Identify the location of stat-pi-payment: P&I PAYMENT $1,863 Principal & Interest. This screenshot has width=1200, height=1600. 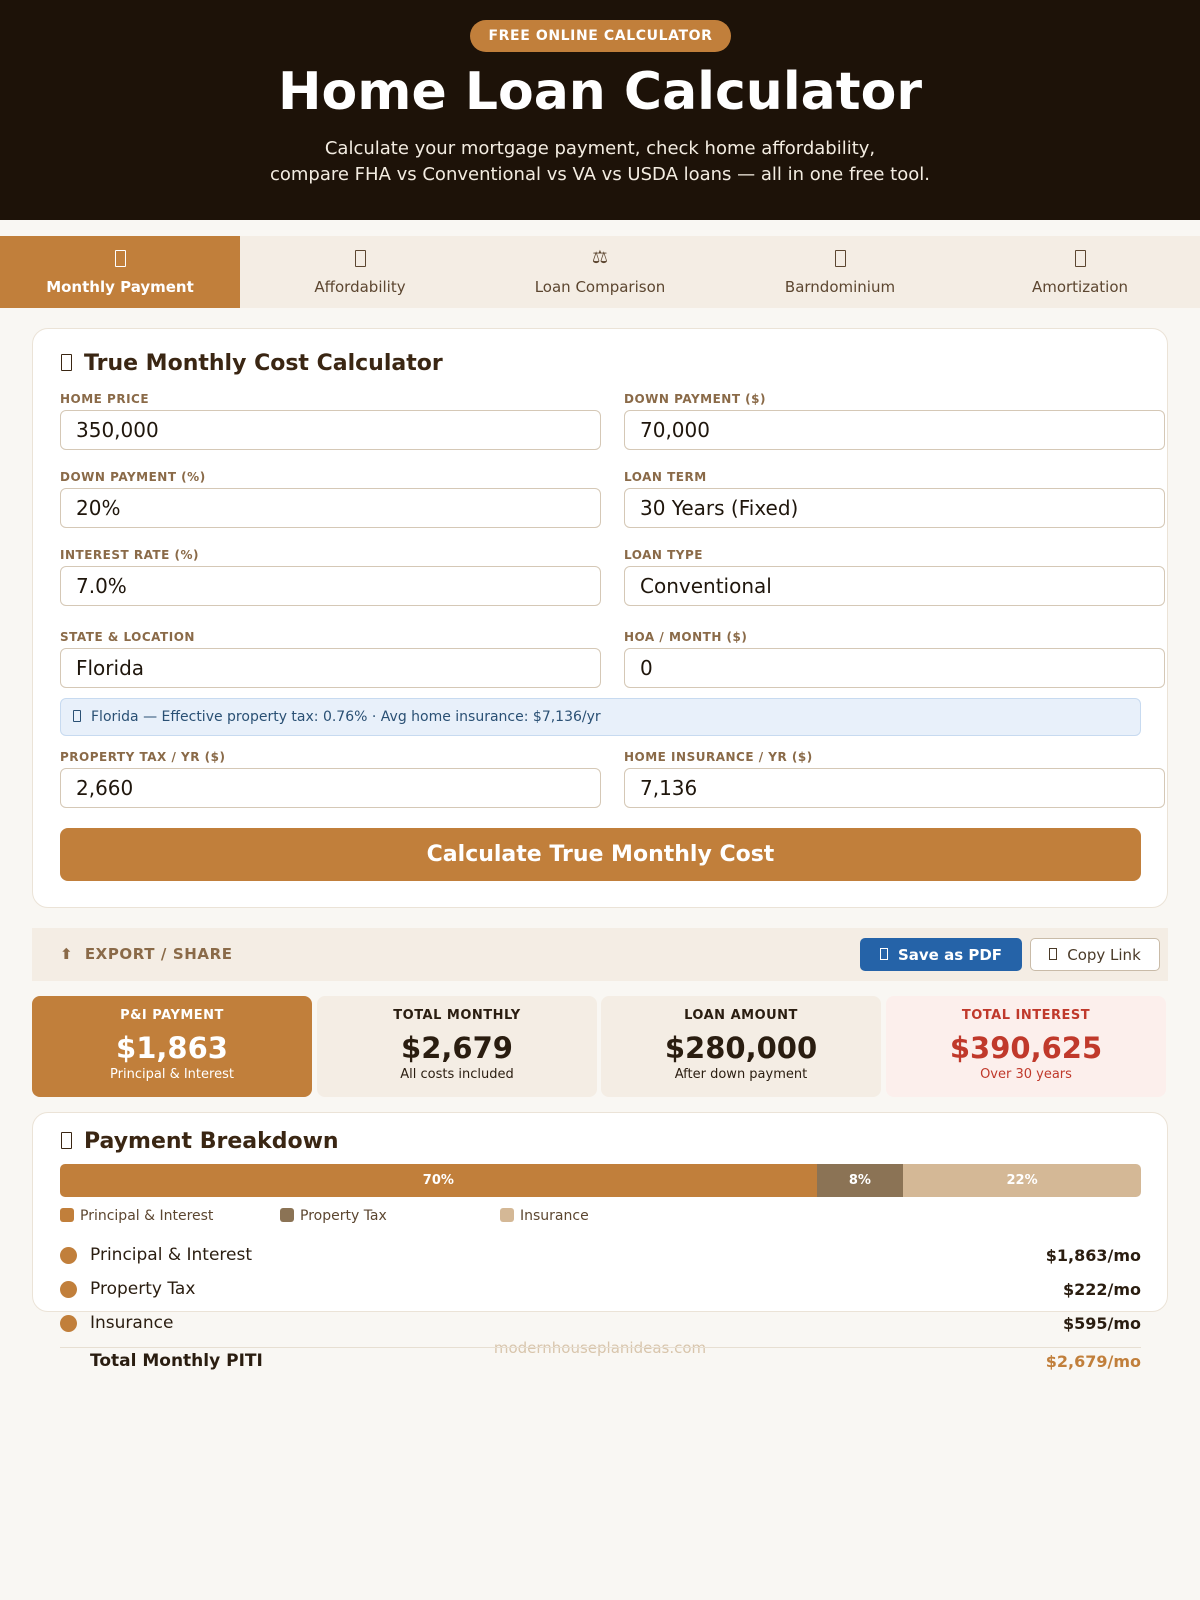
(172, 1046).